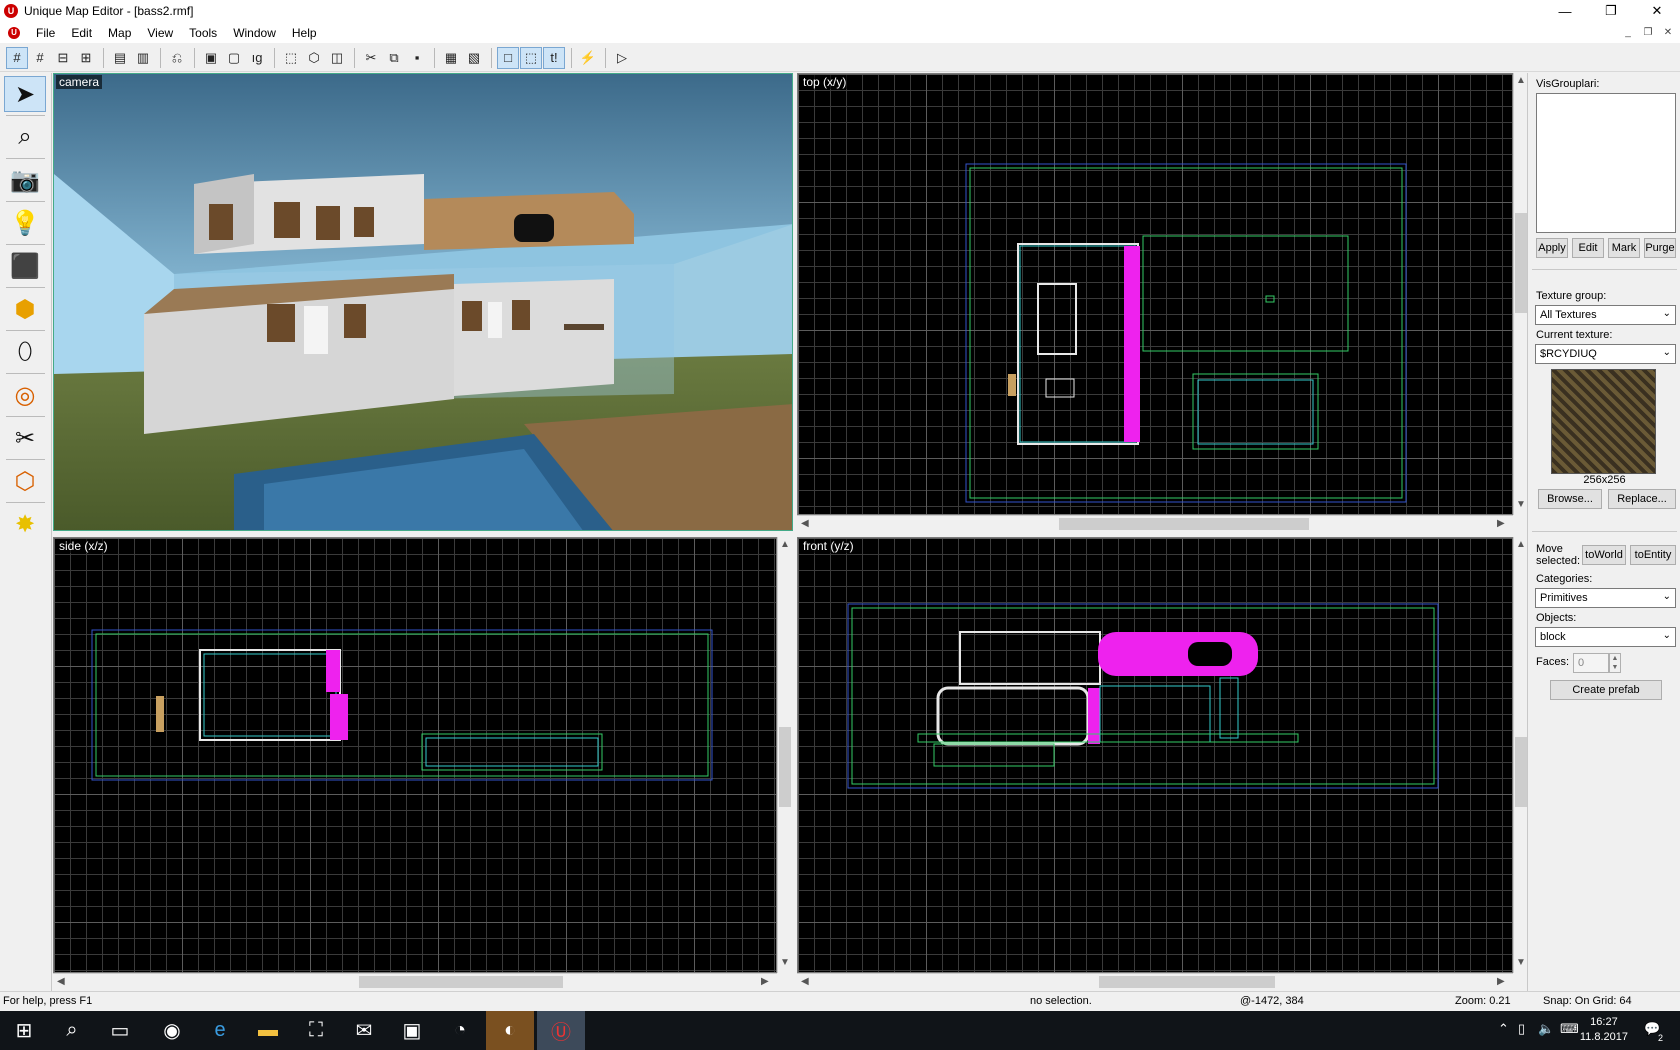 The image size is (1680, 1050). I want to click on side-viewport-vscroll: ▲ ▼, so click(784, 755).